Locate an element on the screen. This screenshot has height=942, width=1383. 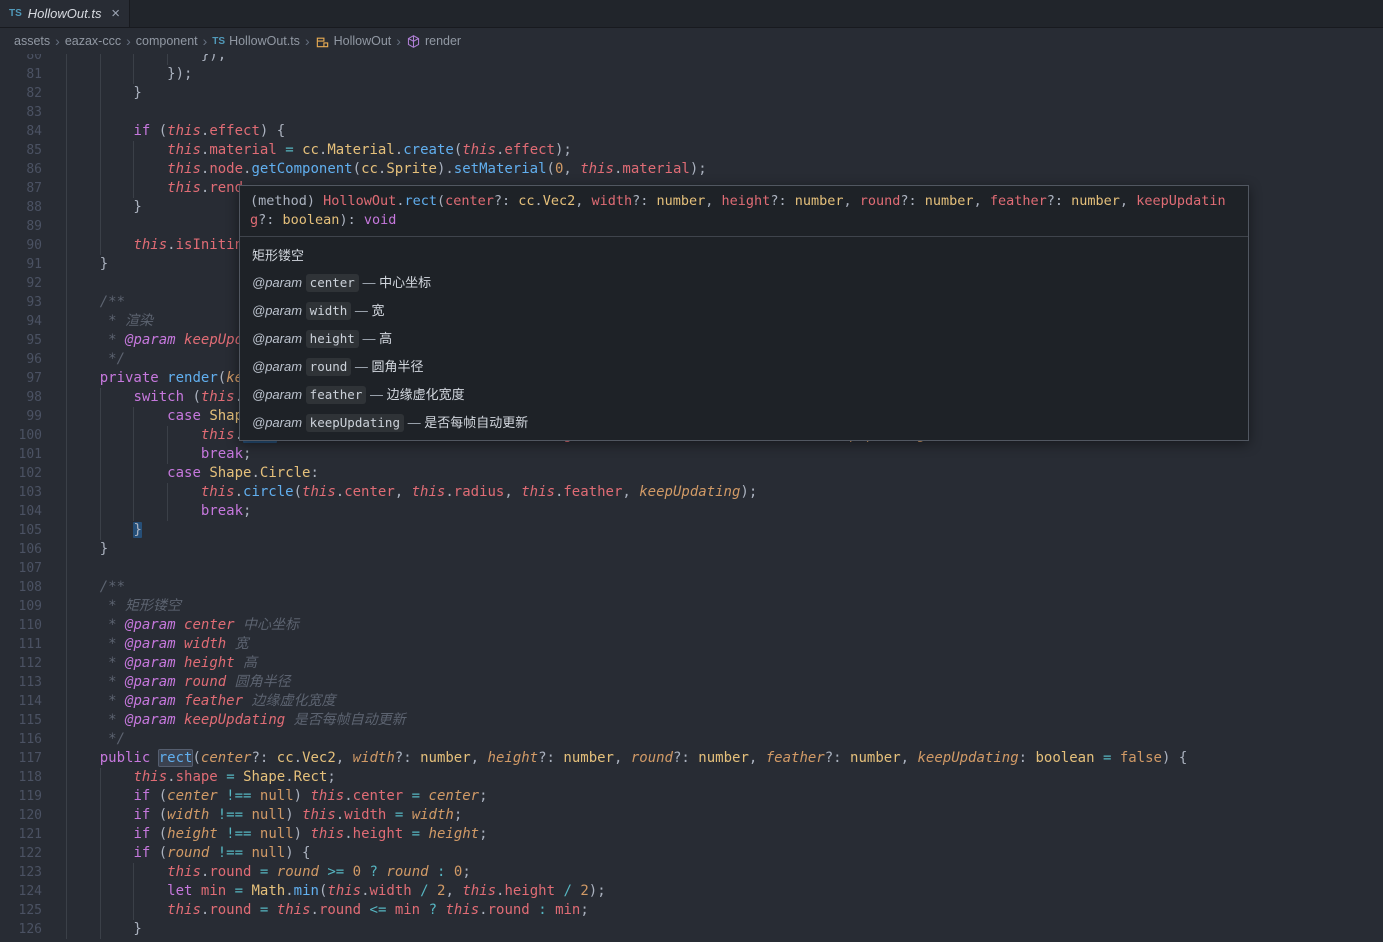
code-line-109: 109 * 矩形镂空 is located at coordinates (691, 606).